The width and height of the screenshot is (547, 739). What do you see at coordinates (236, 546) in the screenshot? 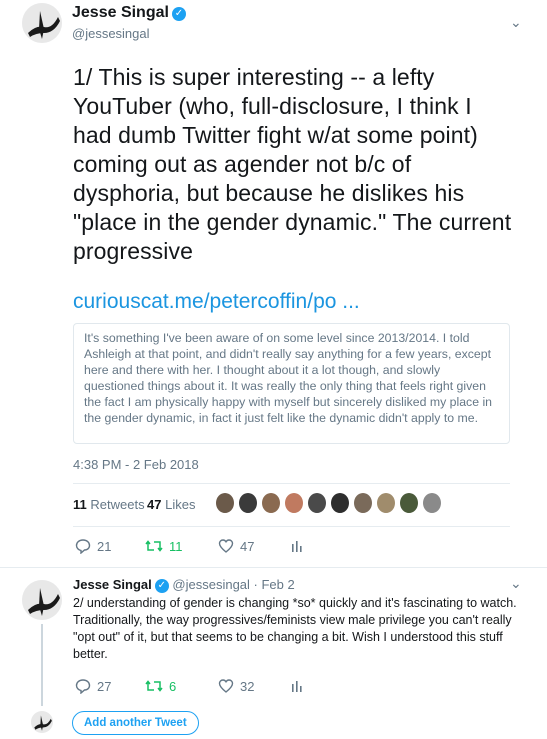
I see `like-button: 47` at bounding box center [236, 546].